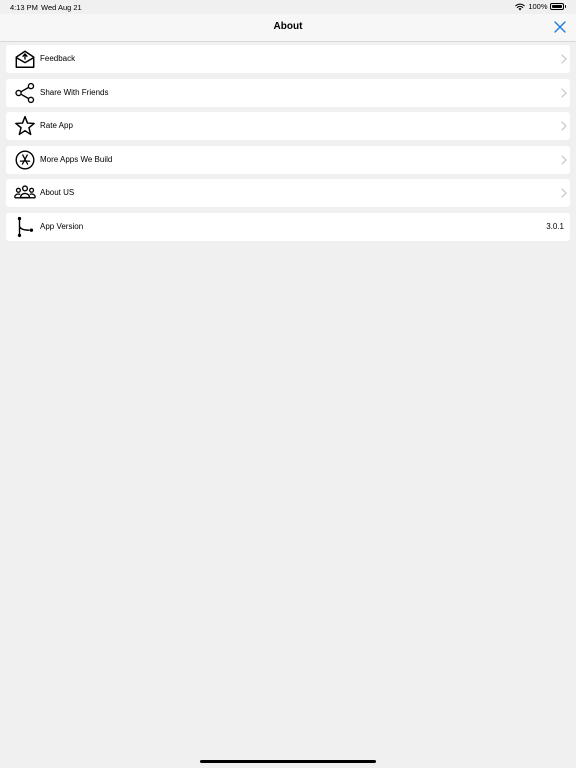 This screenshot has width=576, height=768. I want to click on menu-item-label: About US, so click(57, 193).